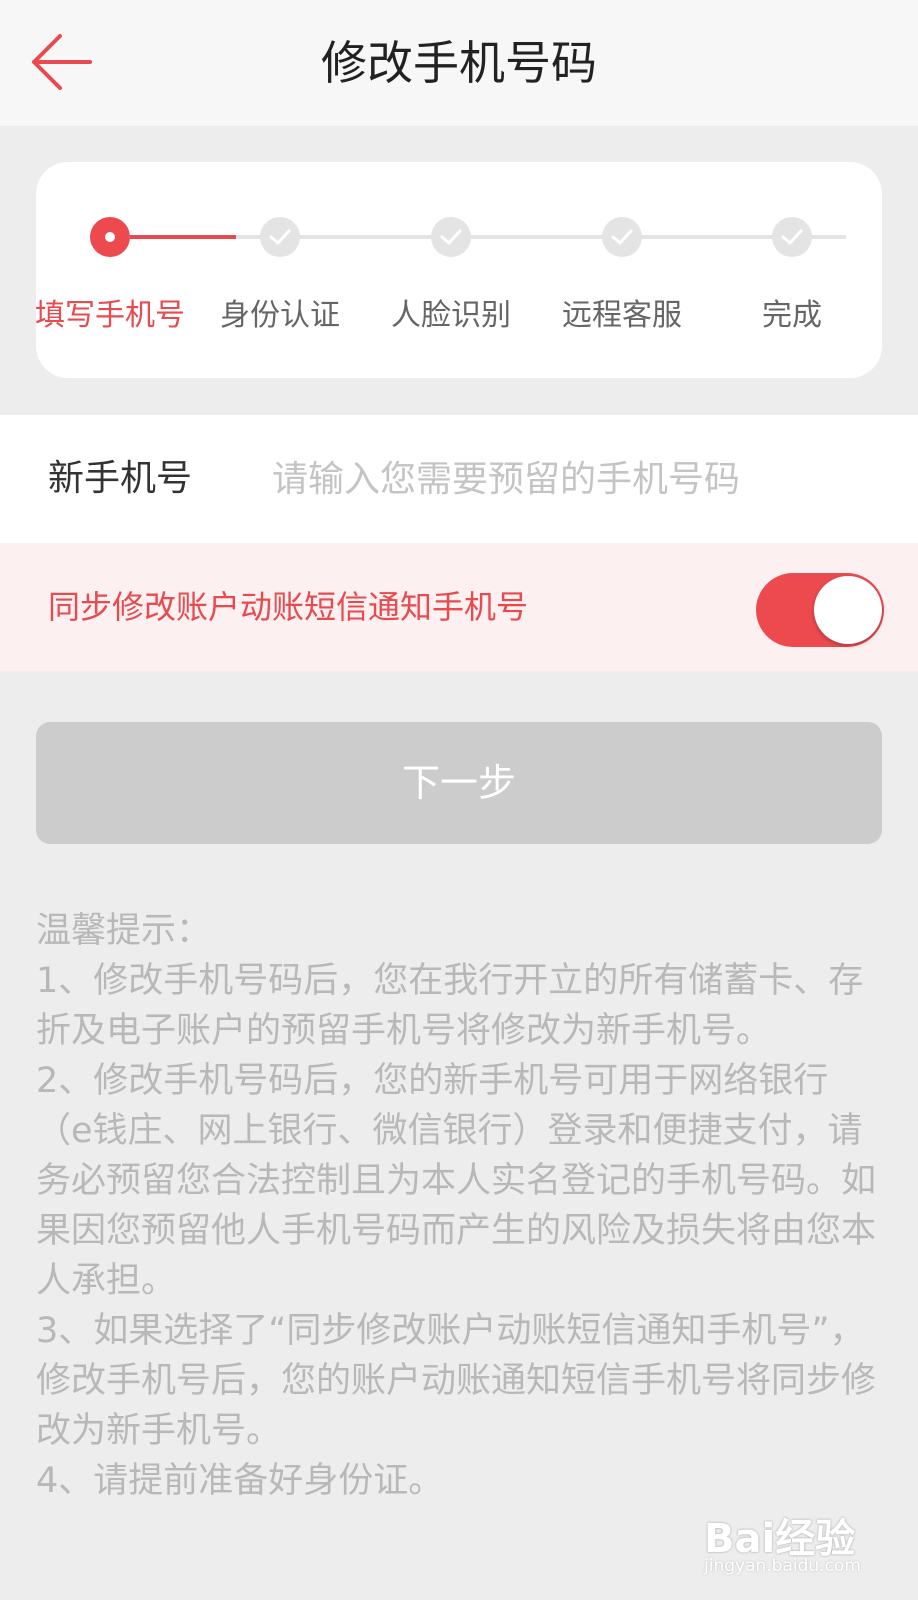 This screenshot has width=918, height=1600. I want to click on progress-steps: 填写手机号 身份认证 人脸识别 远程客服 完成, so click(458, 270).